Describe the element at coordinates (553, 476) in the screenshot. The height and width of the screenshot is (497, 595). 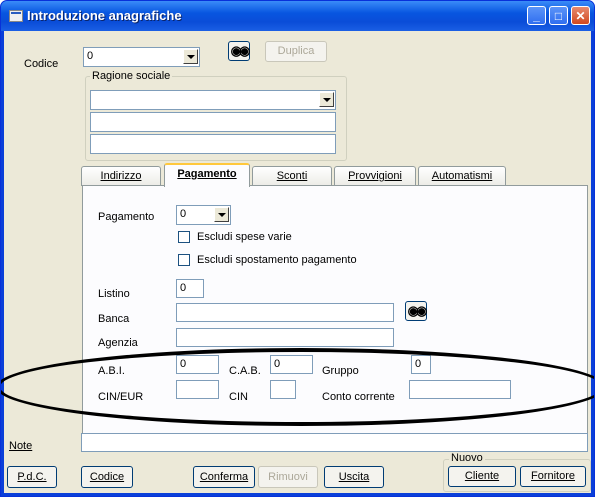
I see `nuovo-fornitore-button: Fornitore` at that location.